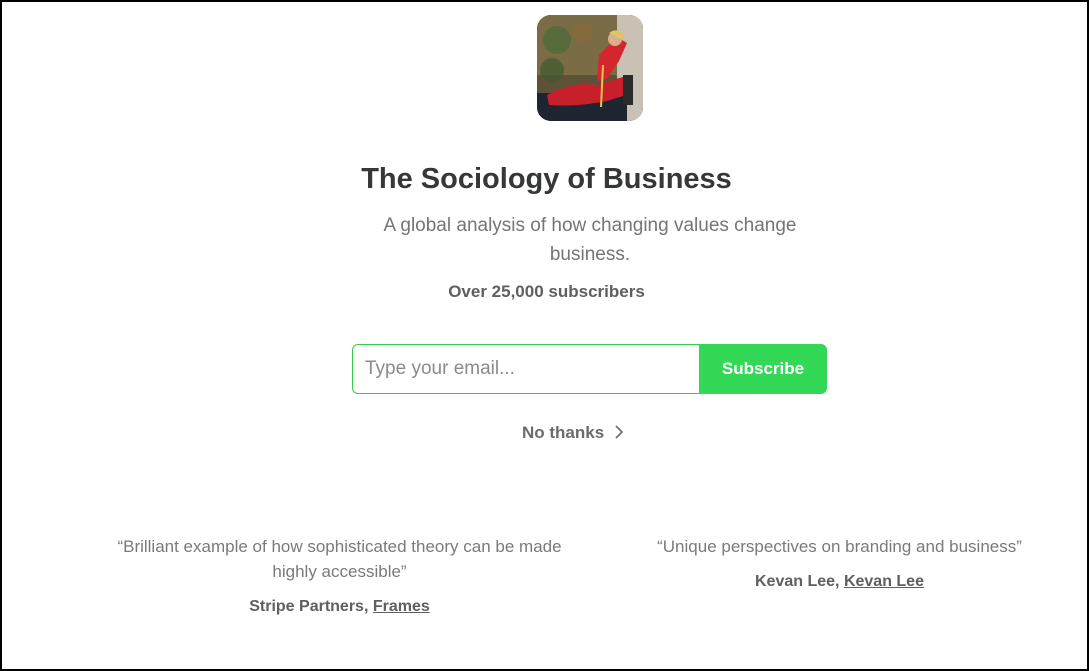 This screenshot has width=1089, height=671. I want to click on publication-logo, so click(590, 68).